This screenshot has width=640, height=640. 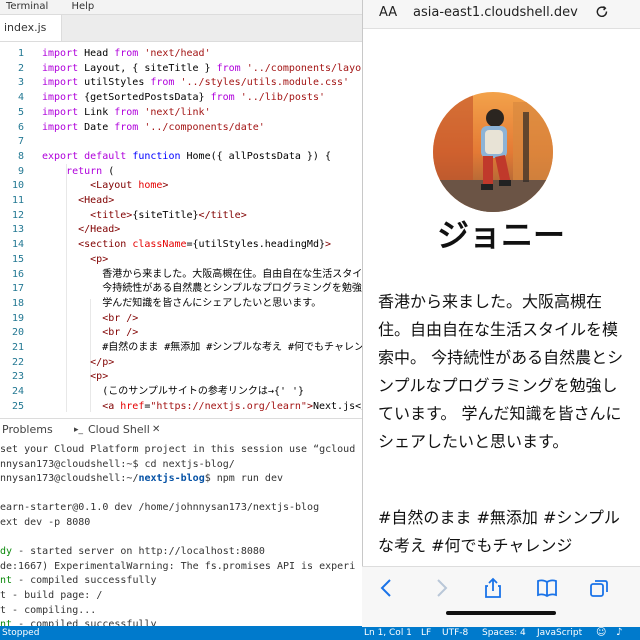 I want to click on terminal-token: $ npm run dev, so click(x=243, y=479).